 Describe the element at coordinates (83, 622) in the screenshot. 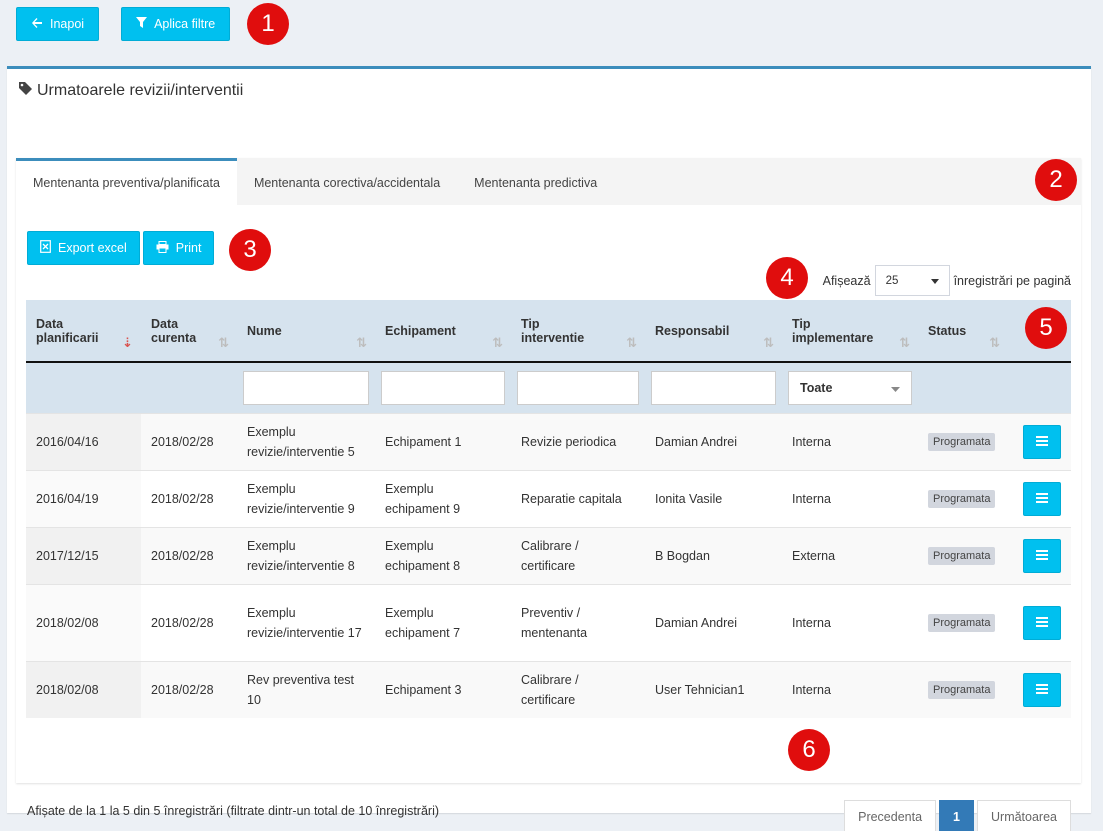

I see `cell-data-planificarii: 2018/02/08` at that location.